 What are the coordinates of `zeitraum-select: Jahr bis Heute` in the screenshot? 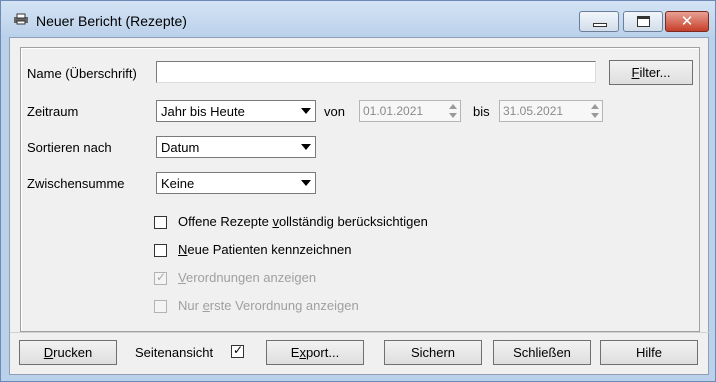 It's located at (236, 111).